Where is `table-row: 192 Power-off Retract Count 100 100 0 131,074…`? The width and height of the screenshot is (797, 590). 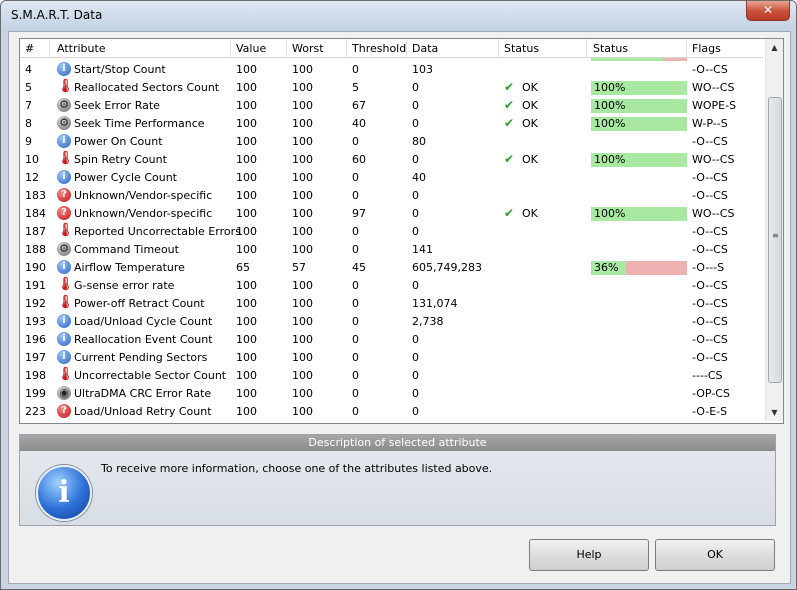
table-row: 192 Power-off Retract Count 100 100 0 131,074… is located at coordinates (391, 304).